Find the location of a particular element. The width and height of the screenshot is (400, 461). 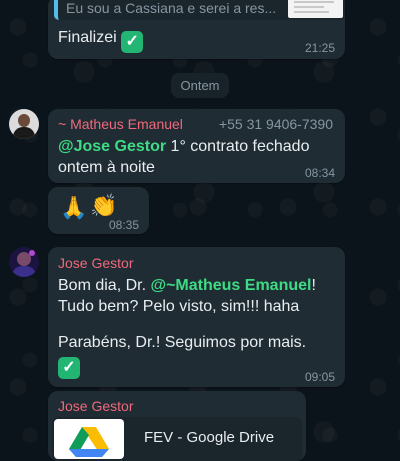

message-text: Finalizei is located at coordinates (87, 37).